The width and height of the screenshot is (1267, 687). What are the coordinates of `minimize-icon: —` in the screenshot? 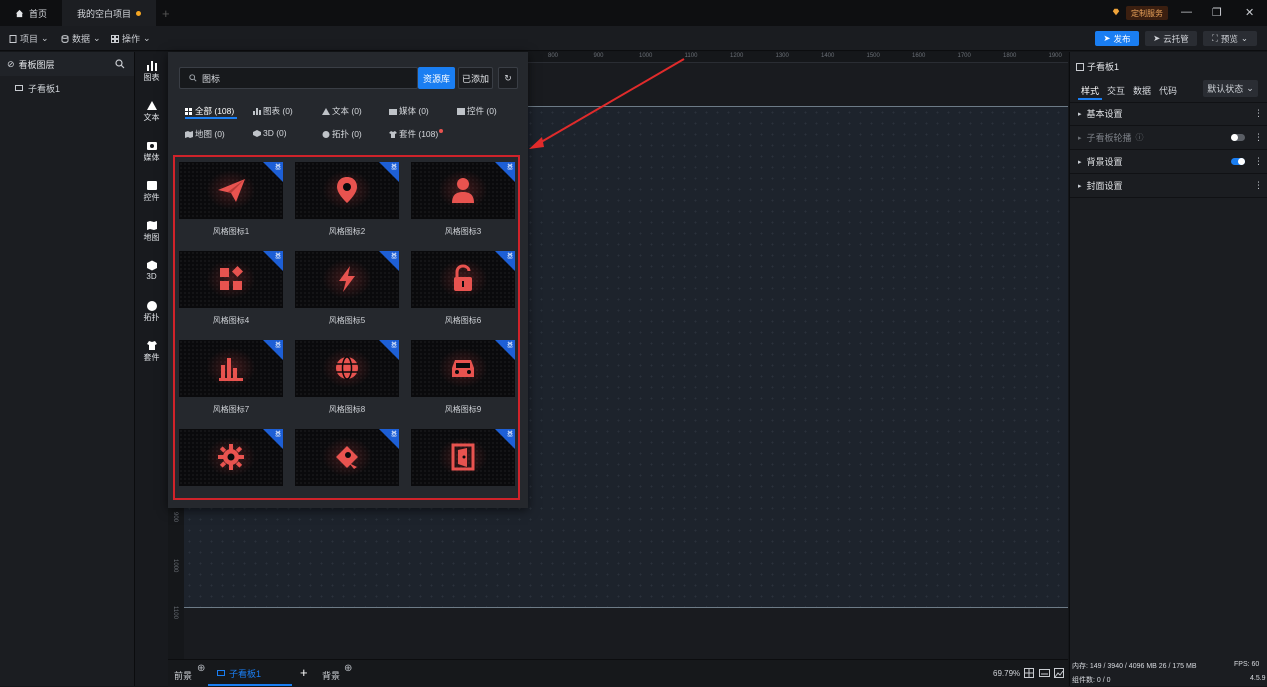 It's located at (1186, 12).